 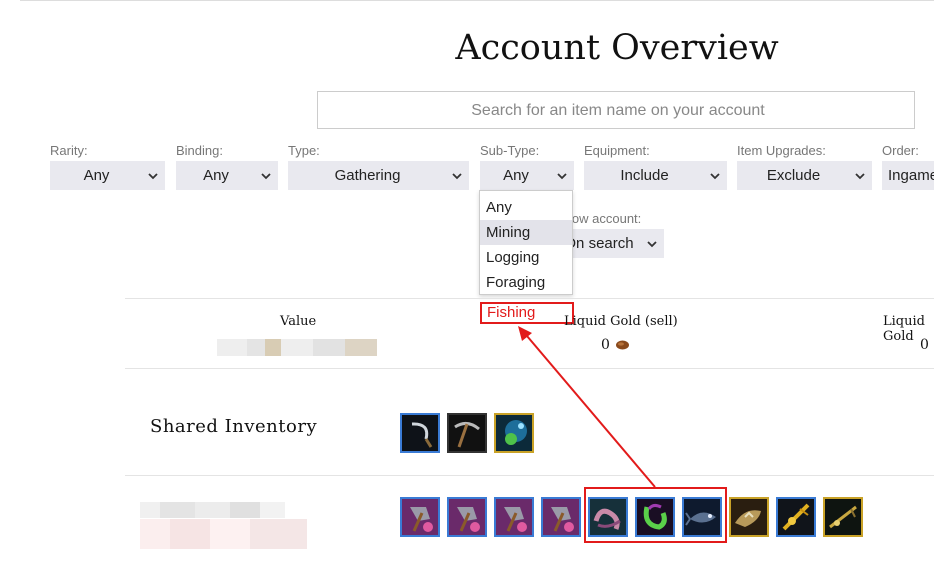 What do you see at coordinates (216, 175) in the screenshot?
I see `filter-binding-value: Any` at bounding box center [216, 175].